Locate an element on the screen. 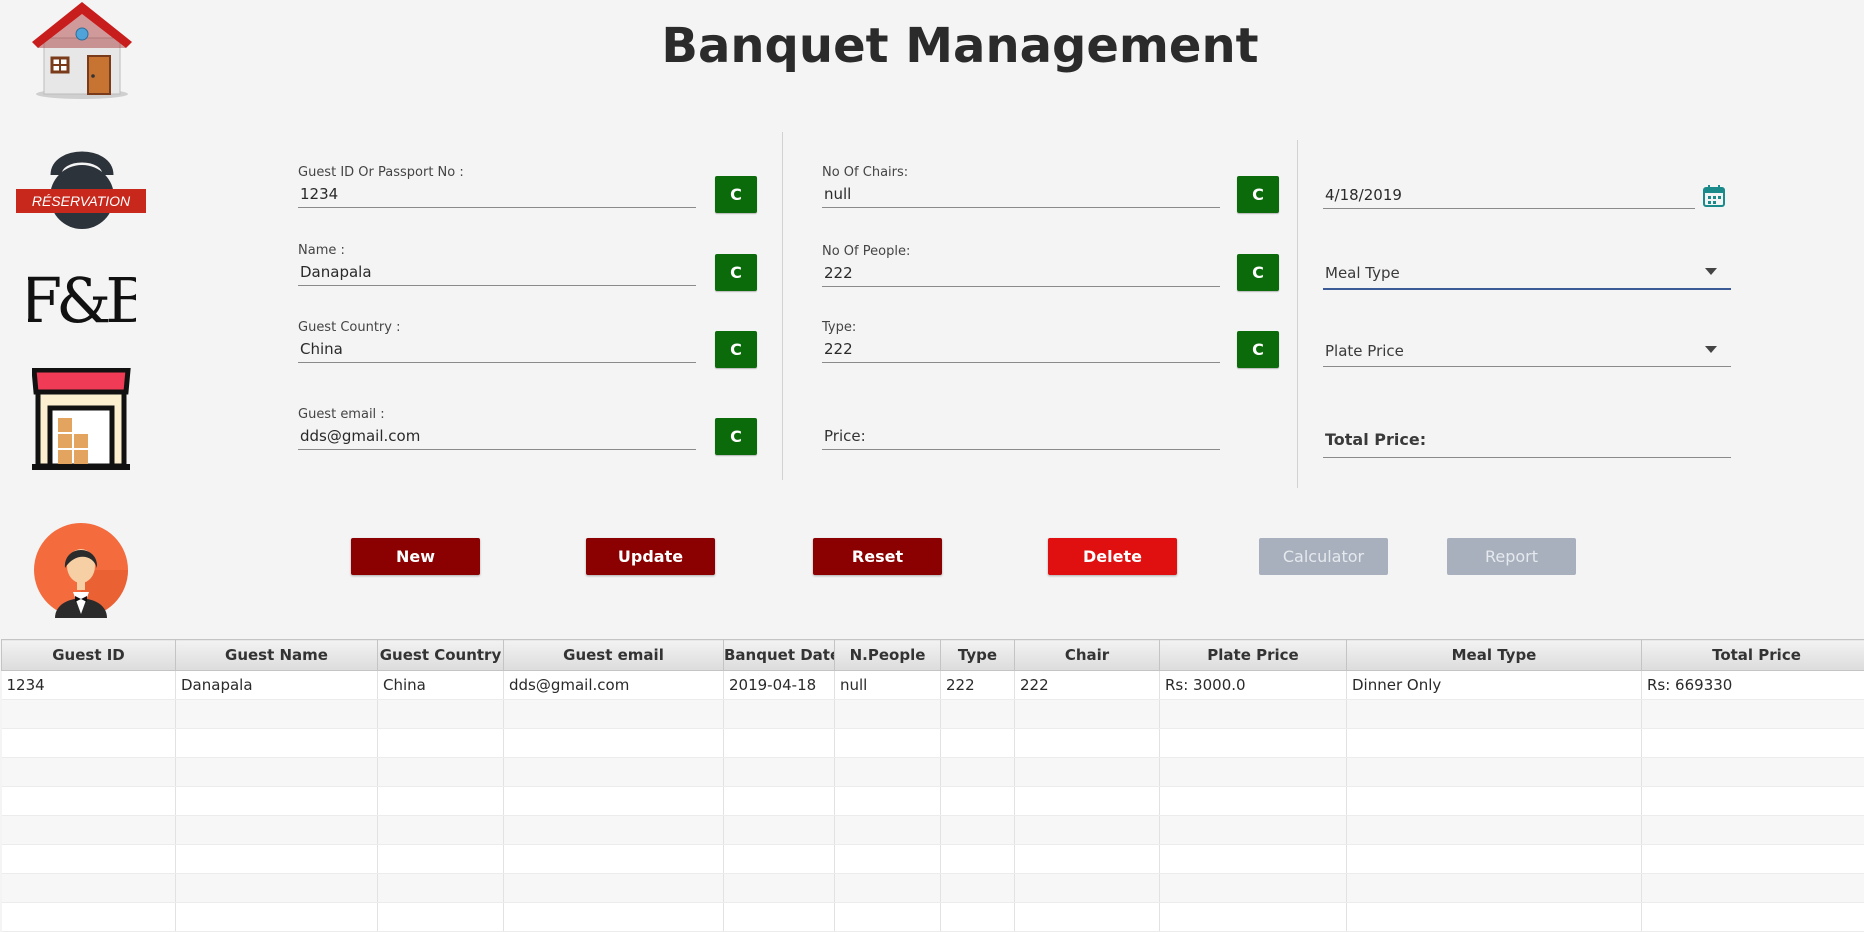  type-label: Type: is located at coordinates (1021, 328).